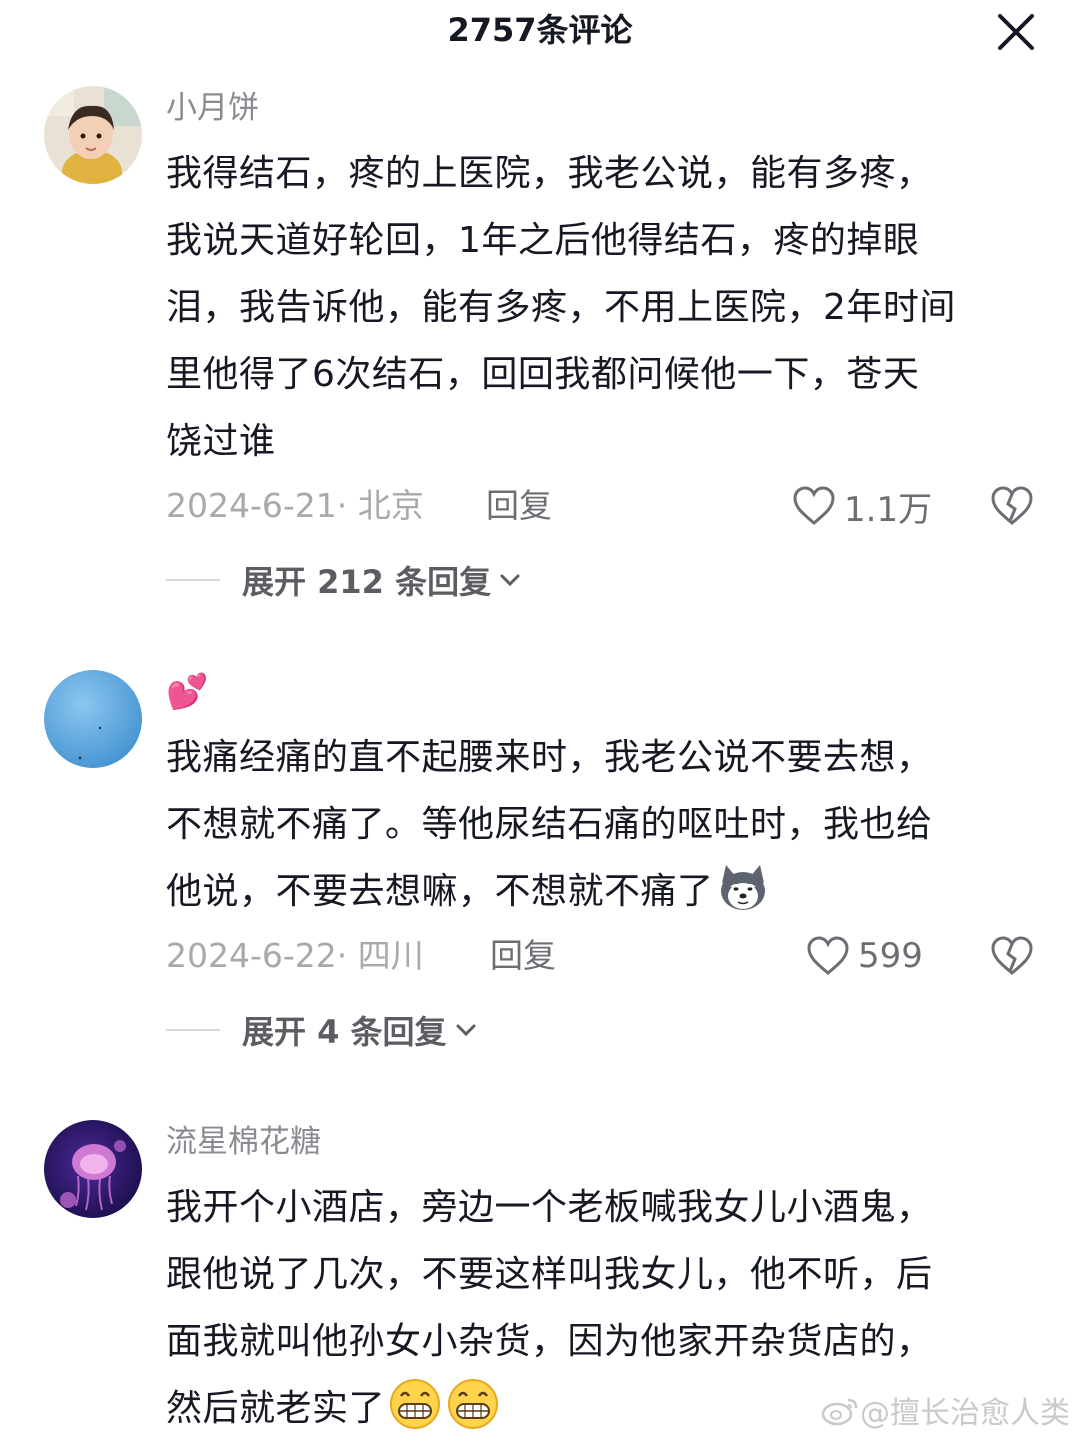  I want to click on comment-line: 我开个小酒店，旁边一个老板喊我女儿小酒鬼，, so click(549, 1207).